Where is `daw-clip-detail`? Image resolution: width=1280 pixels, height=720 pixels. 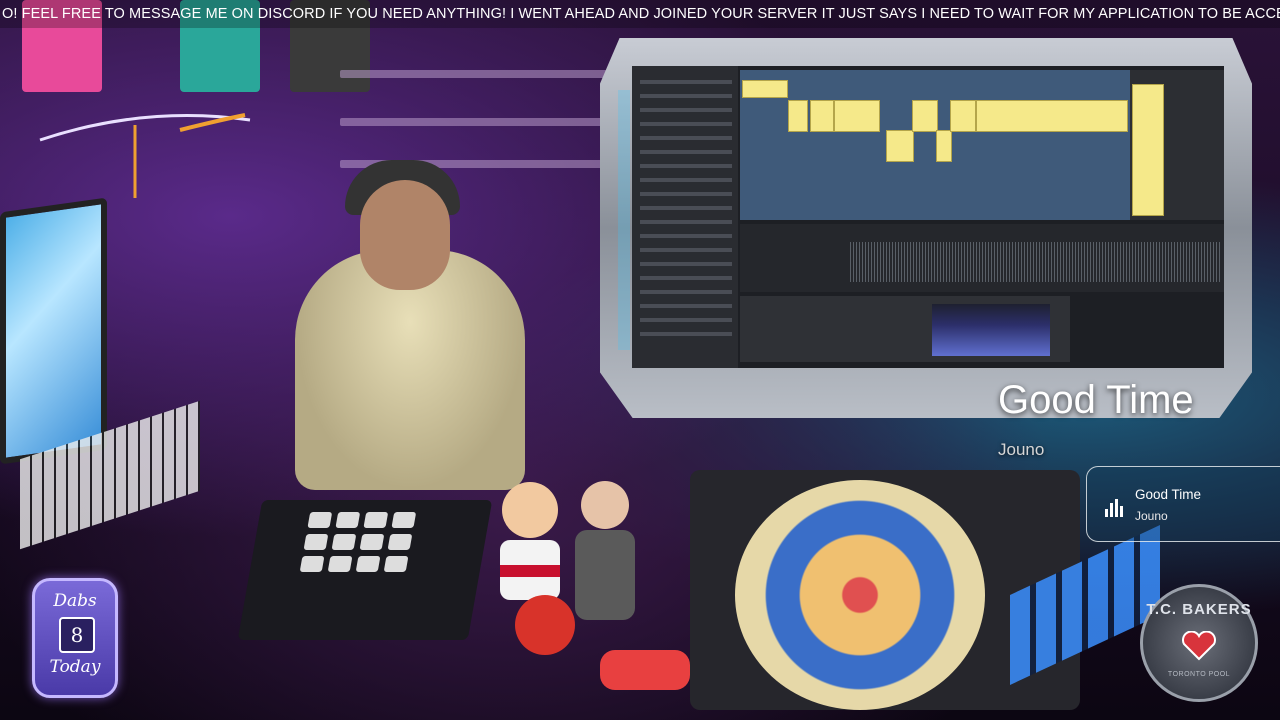 daw-clip-detail is located at coordinates (982, 258).